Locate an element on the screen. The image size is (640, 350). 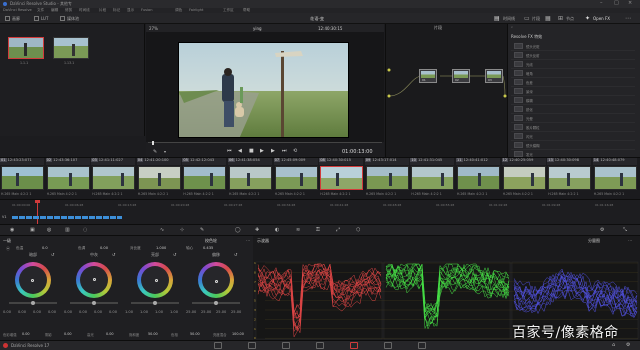
footer-value: 100.00 is located at coordinates (238, 334).